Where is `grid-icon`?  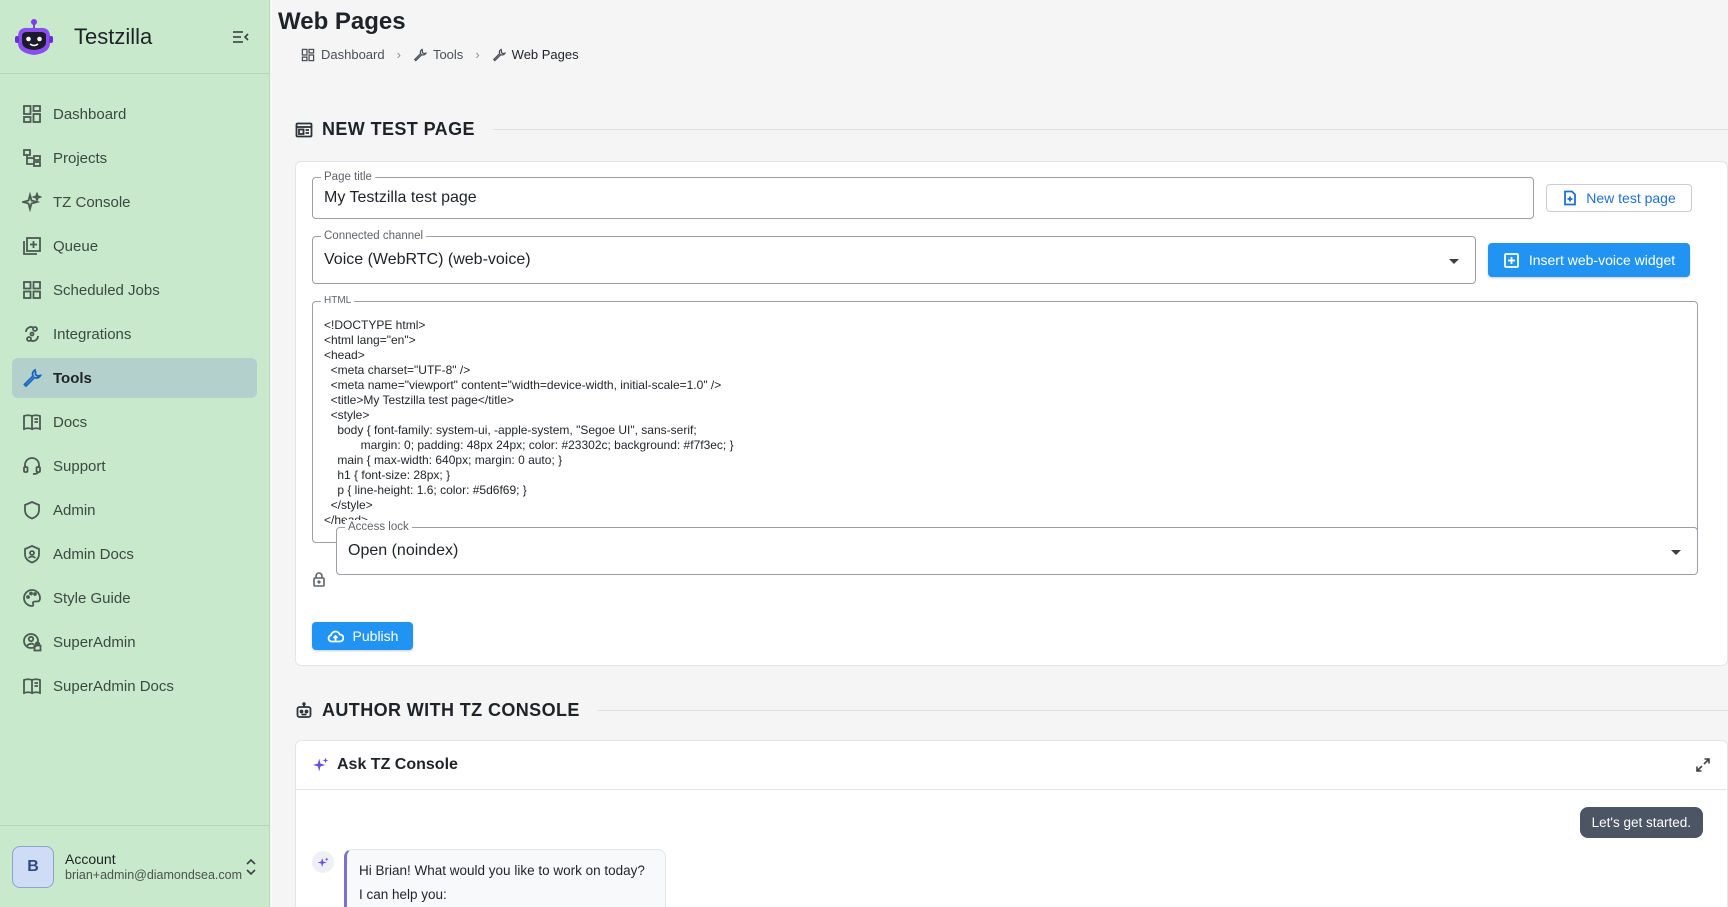 grid-icon is located at coordinates (32, 290).